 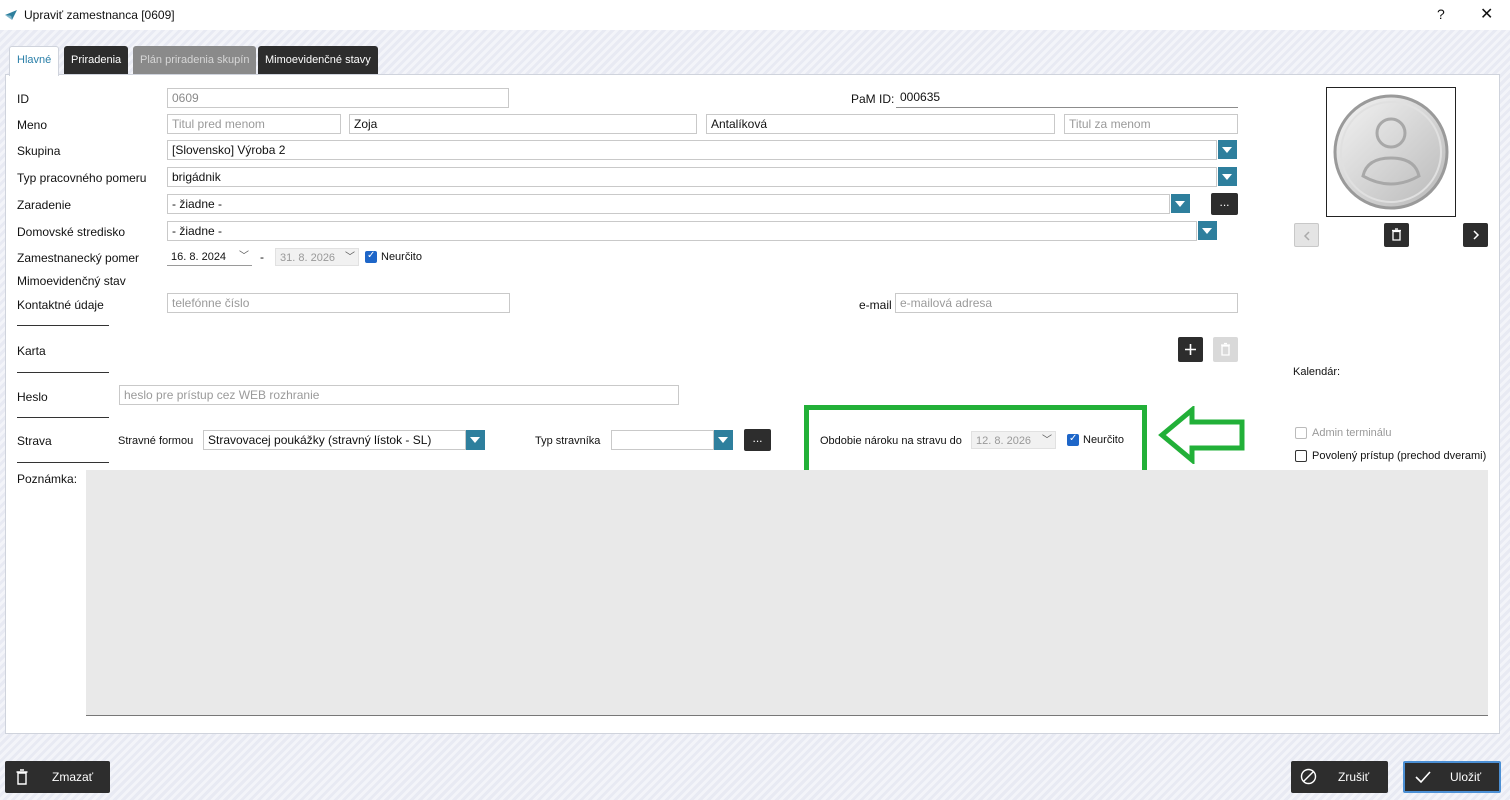 I want to click on employment-indefinite-checkbox, so click(x=371, y=256).